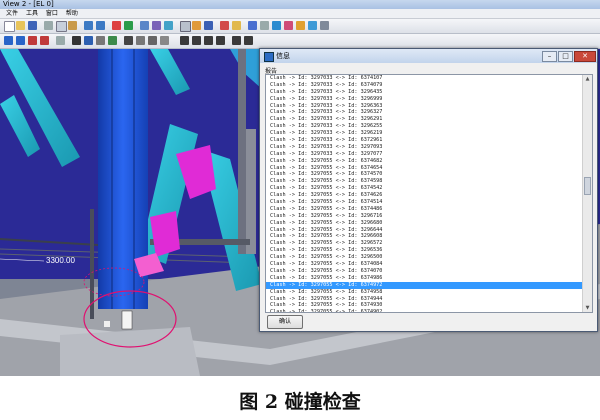 This screenshot has width=600, height=420. Describe the element at coordinates (424, 257) in the screenshot. I see `clash-report-row: Clash -> Id: 3297055 <-> Id: 3296500` at that location.